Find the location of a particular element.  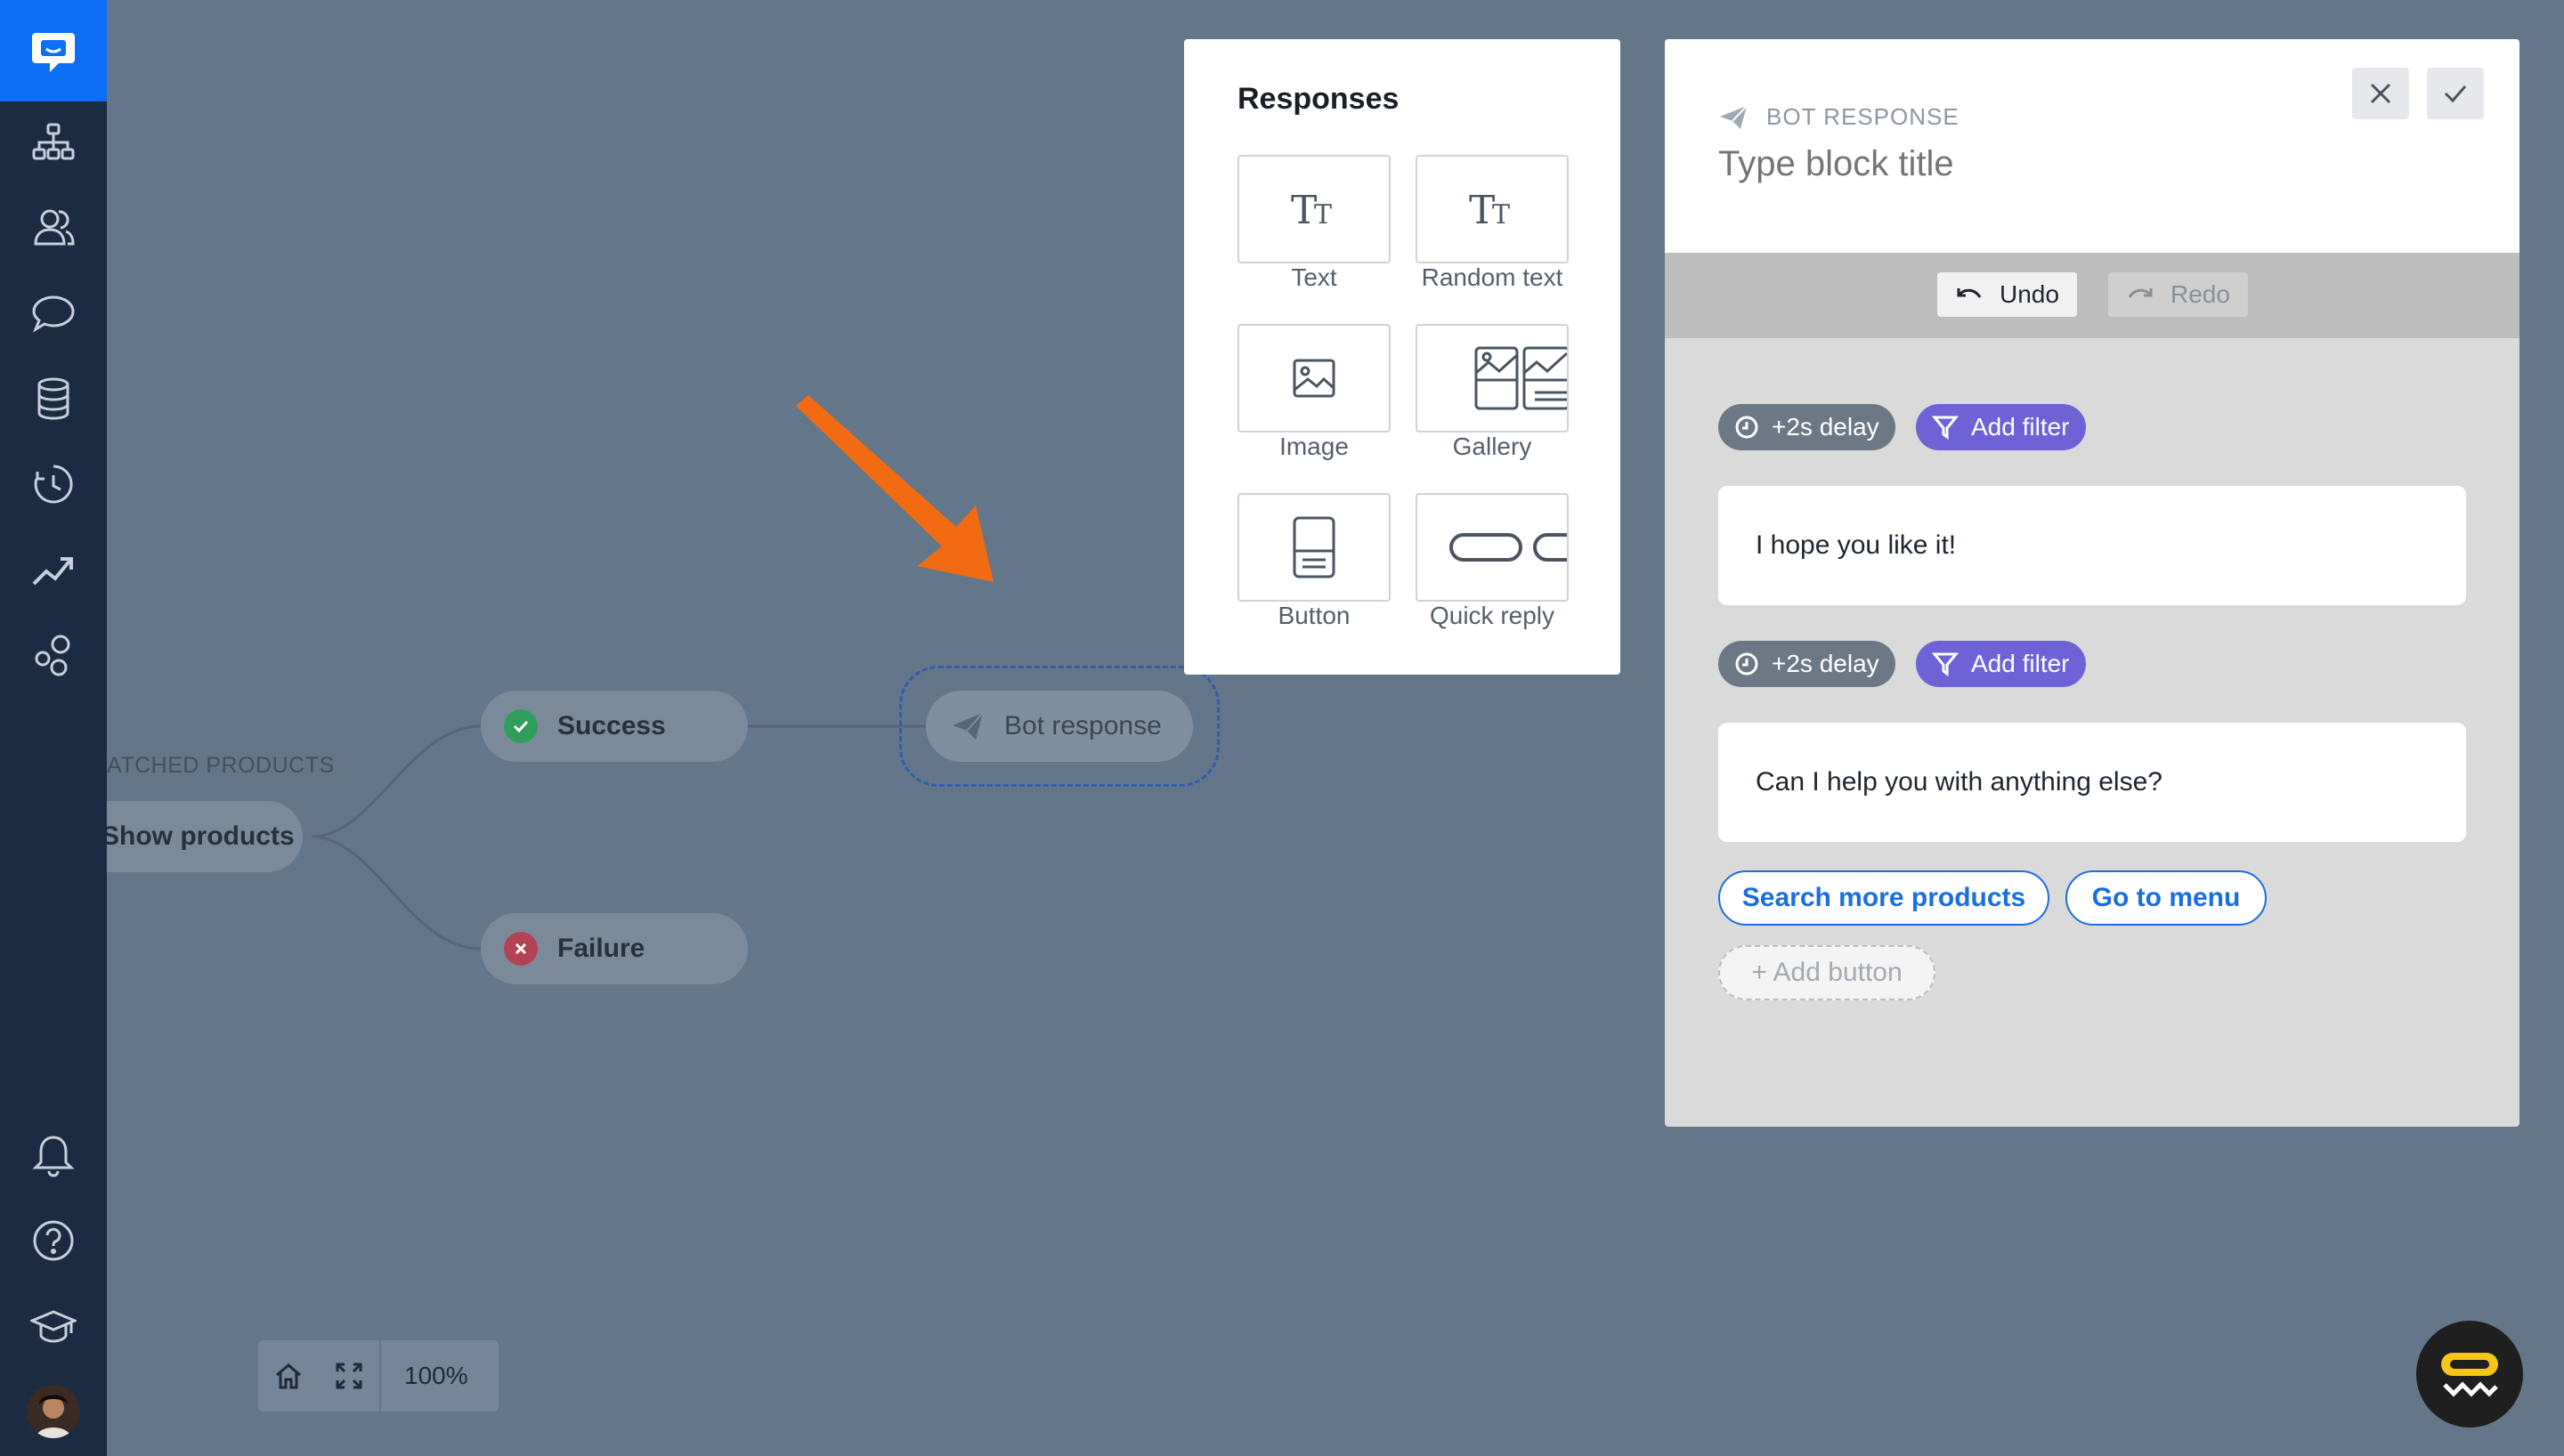

home-button is located at coordinates (288, 1376).